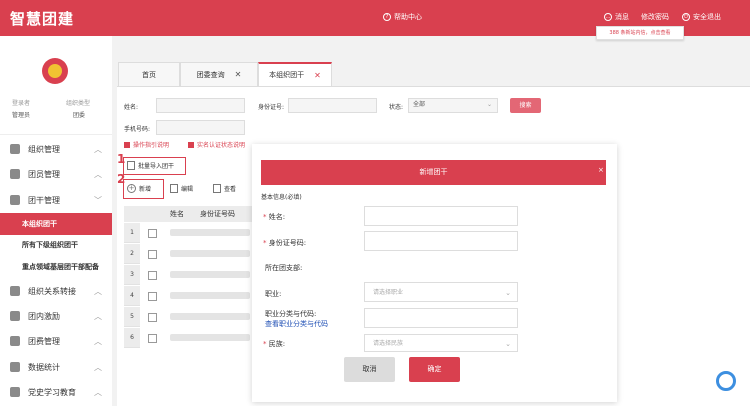 The height and width of the screenshot is (406, 750). I want to click on batch-import-button: 批量导入团干, so click(150, 165).